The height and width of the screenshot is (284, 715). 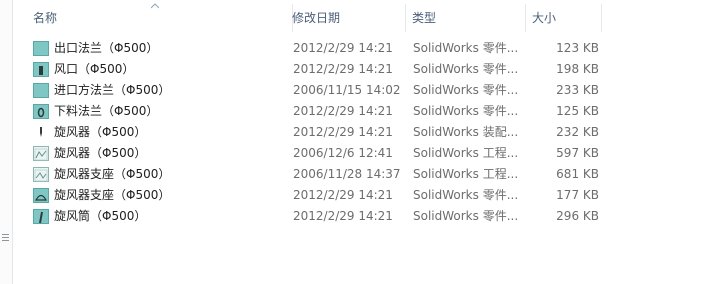 I want to click on file-size: 681 KB, so click(x=577, y=174).